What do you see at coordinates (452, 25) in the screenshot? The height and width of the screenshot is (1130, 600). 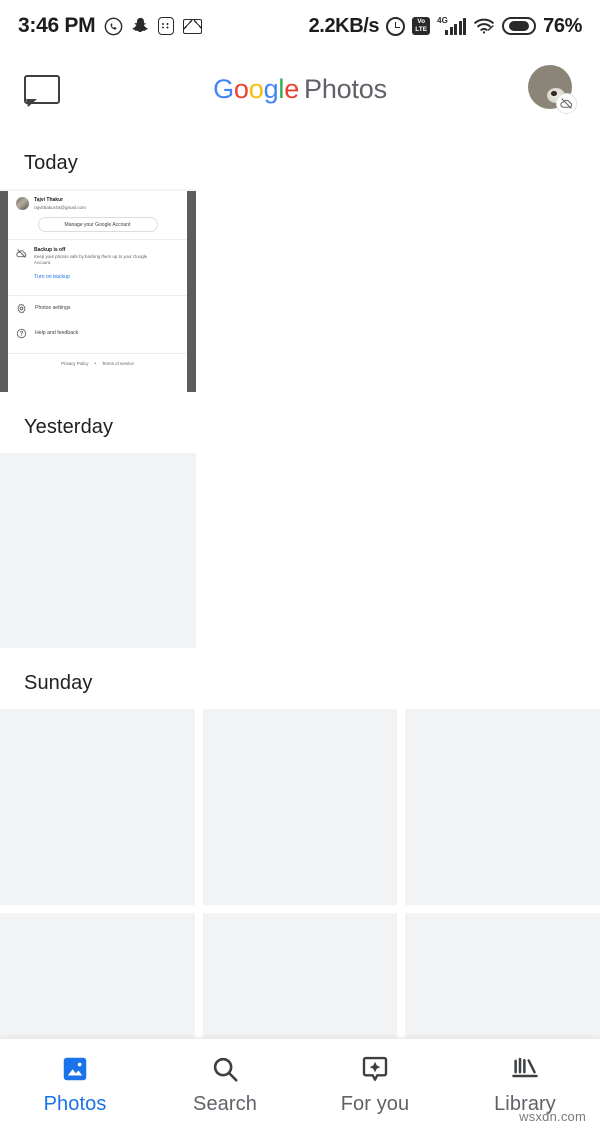 I see `signal-bars-icon: 4G` at bounding box center [452, 25].